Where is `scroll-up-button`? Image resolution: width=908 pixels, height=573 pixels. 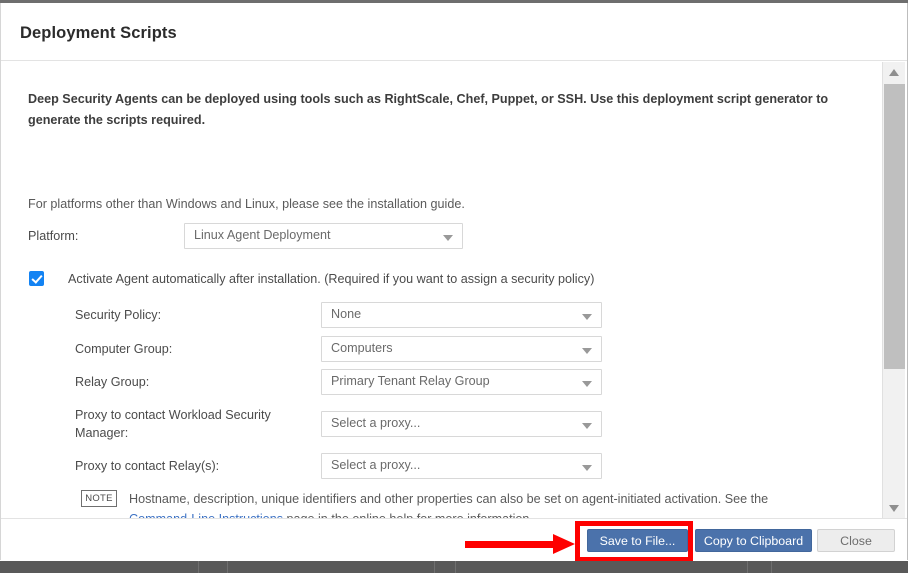 scroll-up-button is located at coordinates (894, 72).